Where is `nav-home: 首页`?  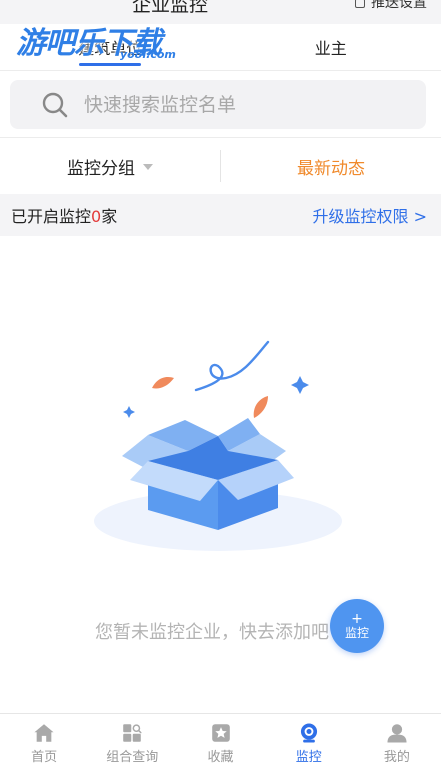
nav-home: 首页 is located at coordinates (44, 739).